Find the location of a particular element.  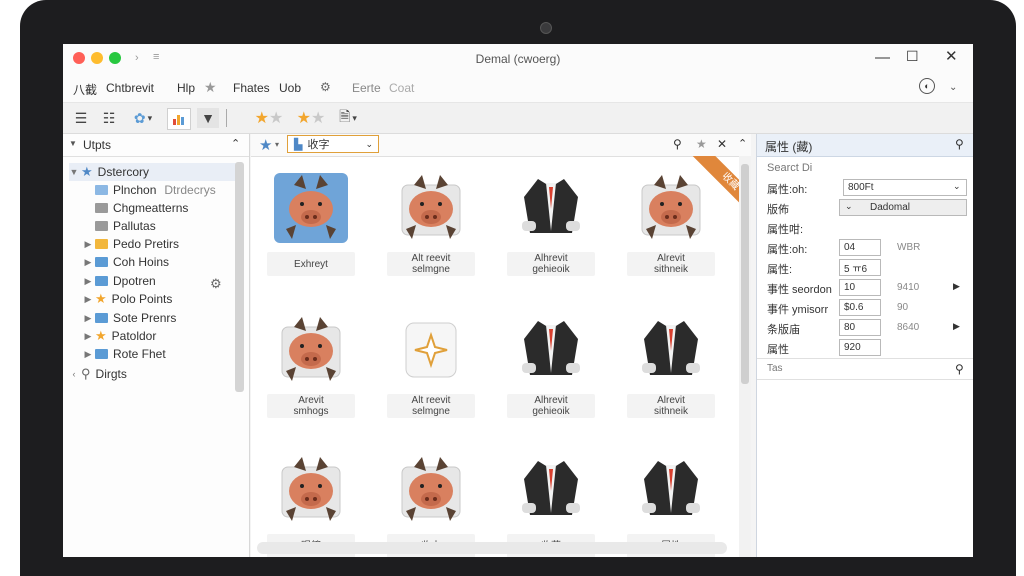

property-extra-value: 90 is located at coordinates (903, 307).